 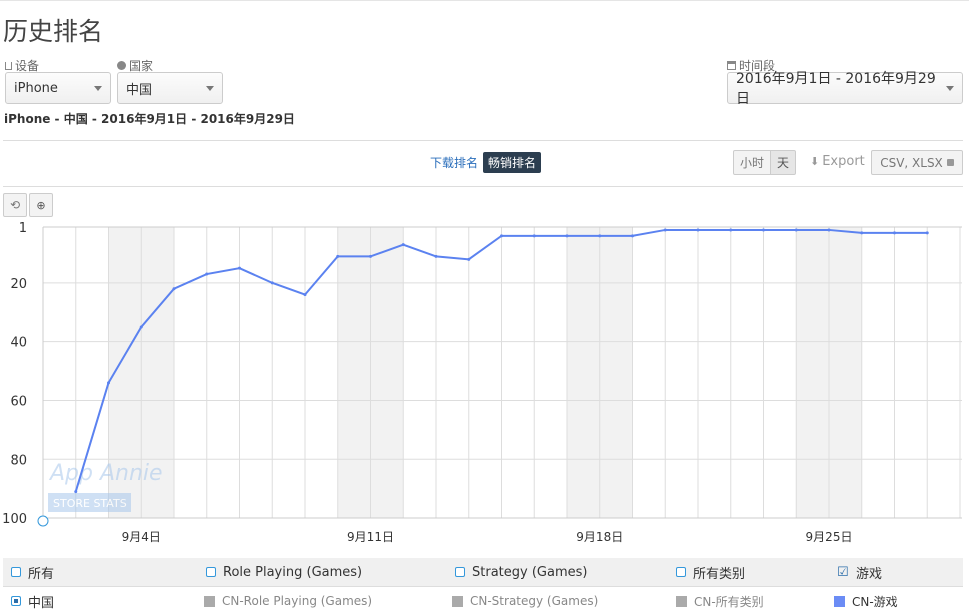 I want to click on device-icon, so click(x=8, y=65).